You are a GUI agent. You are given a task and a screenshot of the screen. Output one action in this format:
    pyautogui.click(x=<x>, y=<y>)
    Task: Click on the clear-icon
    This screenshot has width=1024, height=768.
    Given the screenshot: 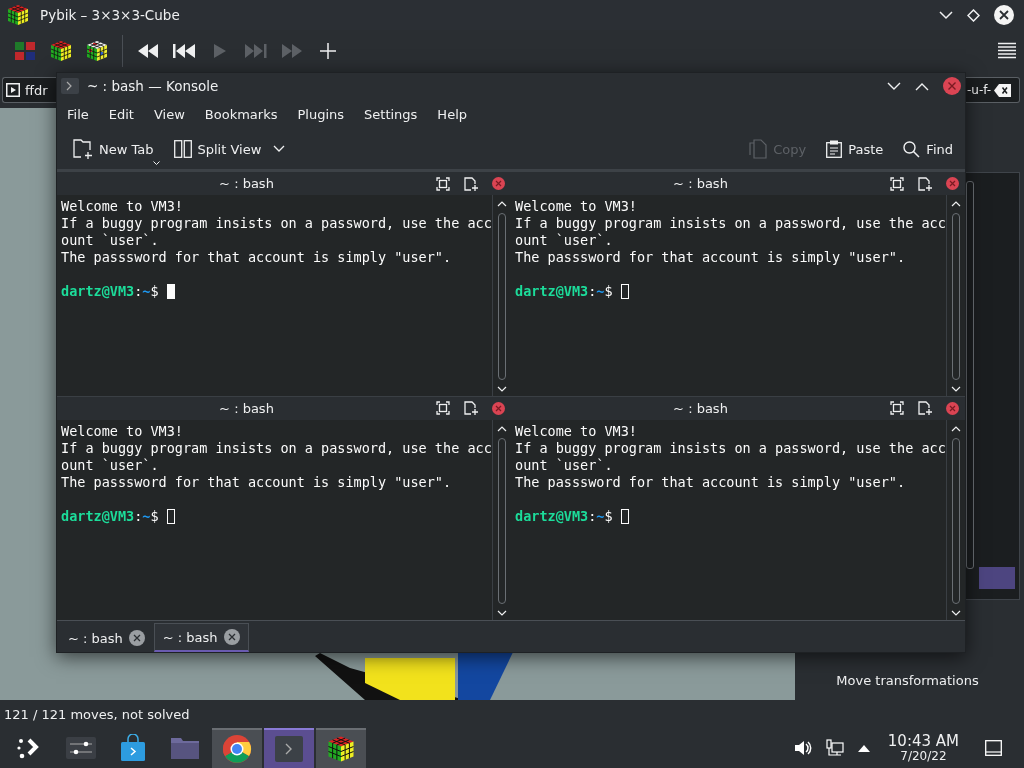 What is the action you would take?
    pyautogui.click(x=1003, y=90)
    